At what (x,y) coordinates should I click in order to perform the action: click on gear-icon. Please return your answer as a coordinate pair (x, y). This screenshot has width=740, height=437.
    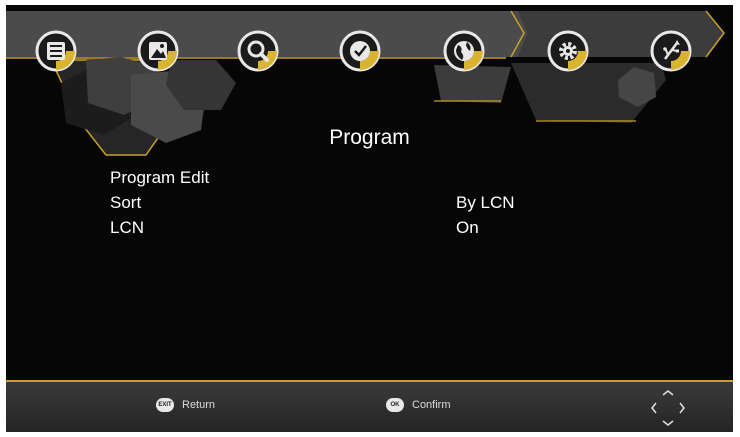
    Looking at the image, I should click on (568, 51).